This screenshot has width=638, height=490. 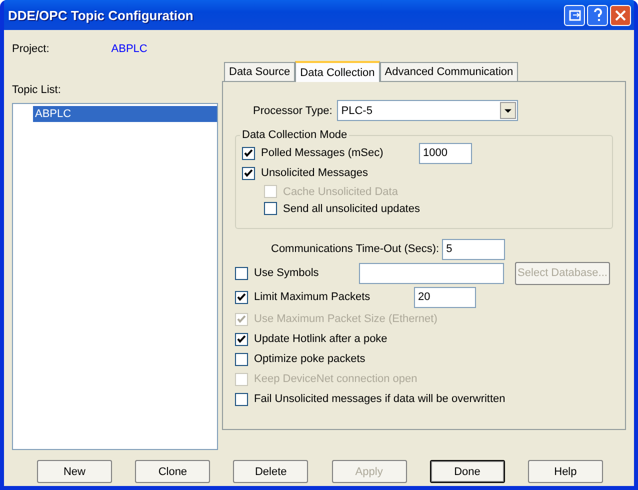 I want to click on processor-type-dropdown: PLC-5, so click(x=427, y=110).